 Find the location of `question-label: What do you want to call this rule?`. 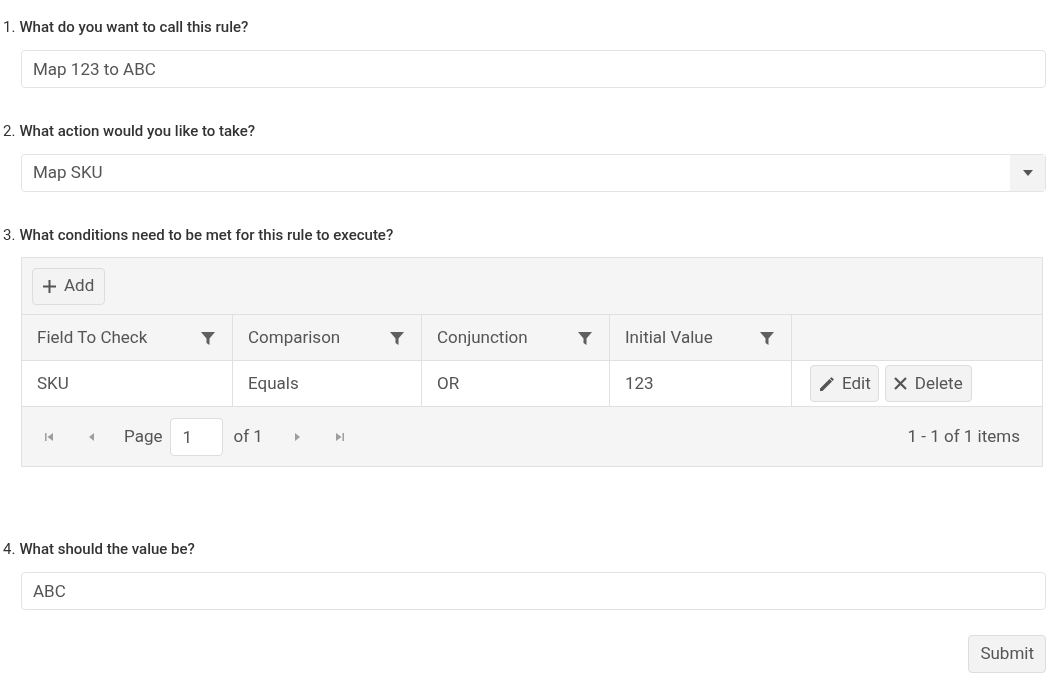

question-label: What do you want to call this rule? is located at coordinates (134, 27).